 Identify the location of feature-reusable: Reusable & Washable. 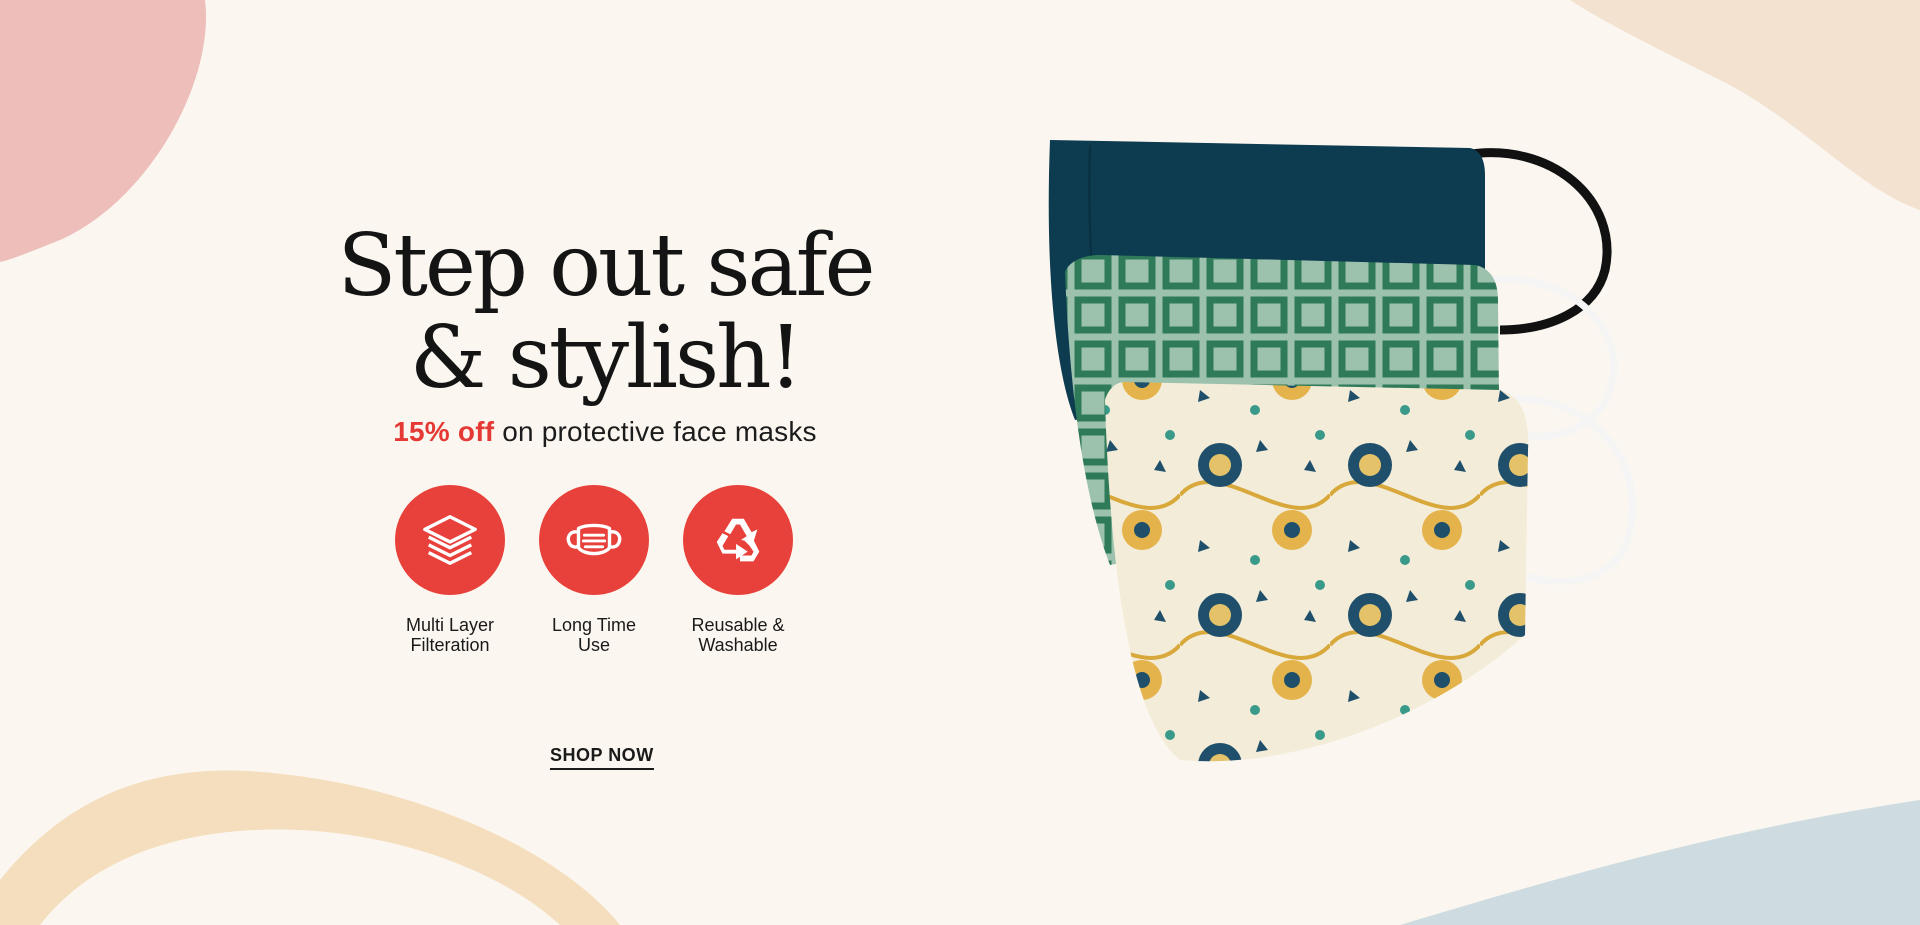
(738, 570).